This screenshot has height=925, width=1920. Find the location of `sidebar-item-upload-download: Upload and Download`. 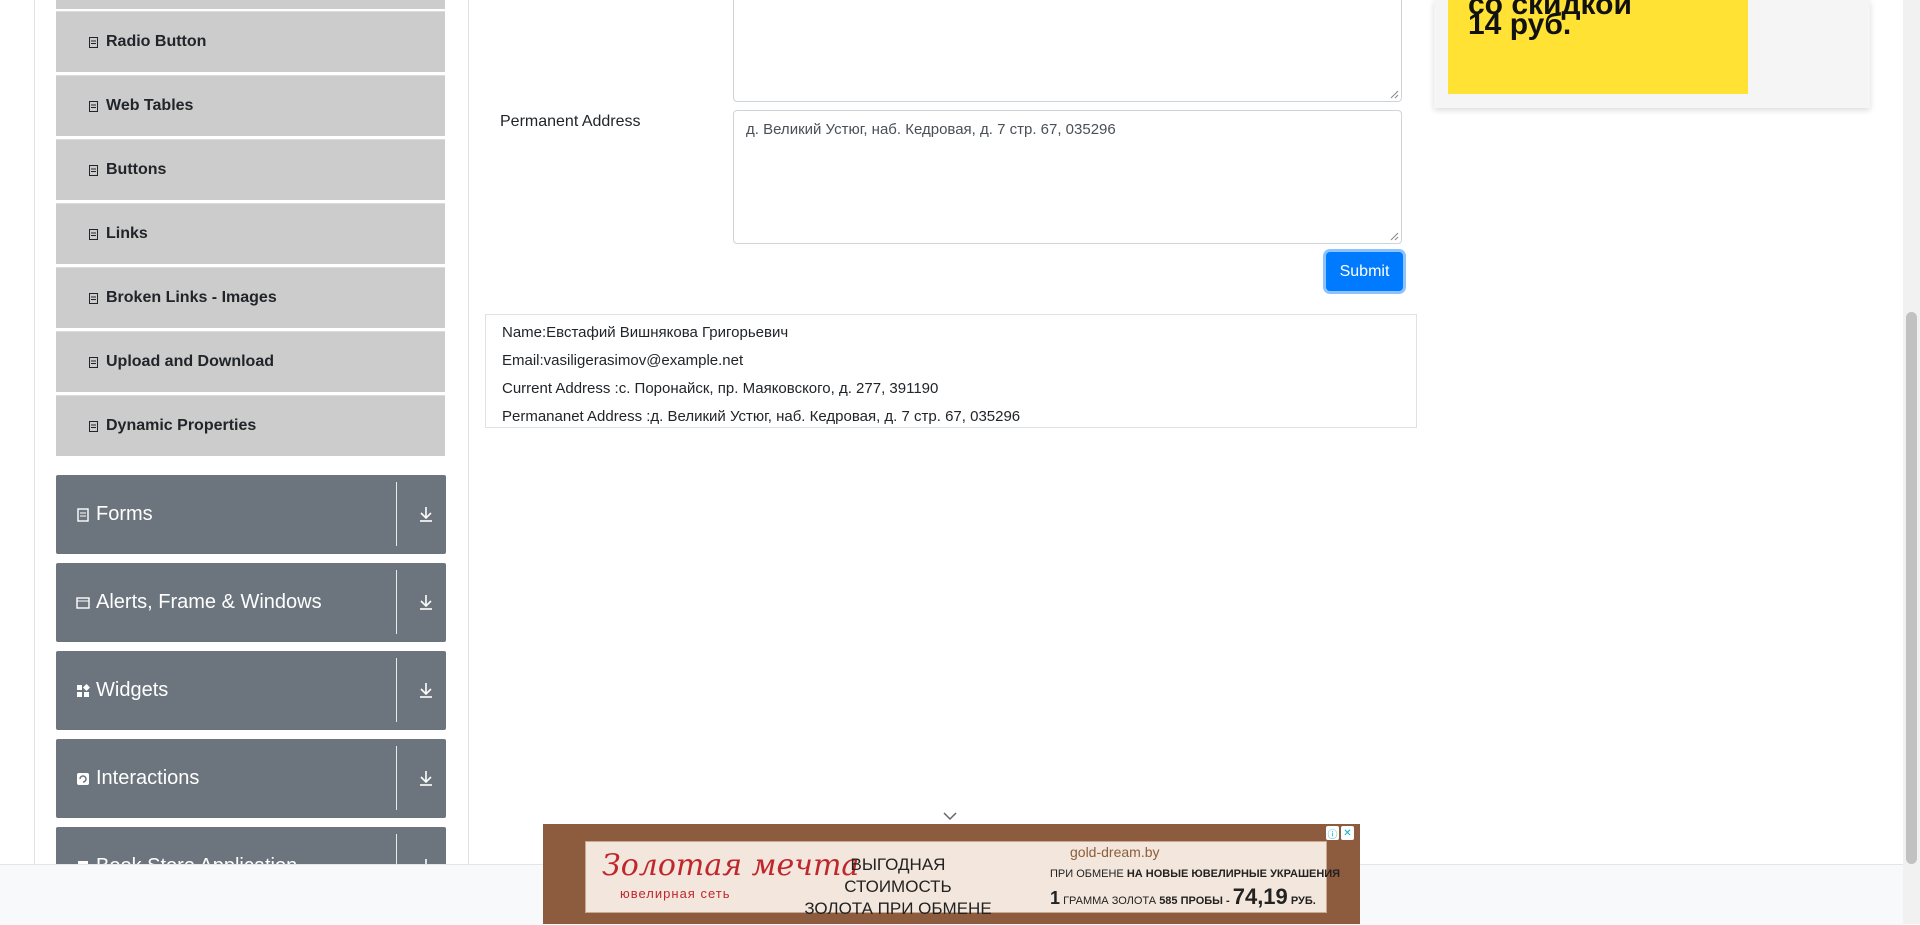

sidebar-item-upload-download: Upload and Download is located at coordinates (250, 361).